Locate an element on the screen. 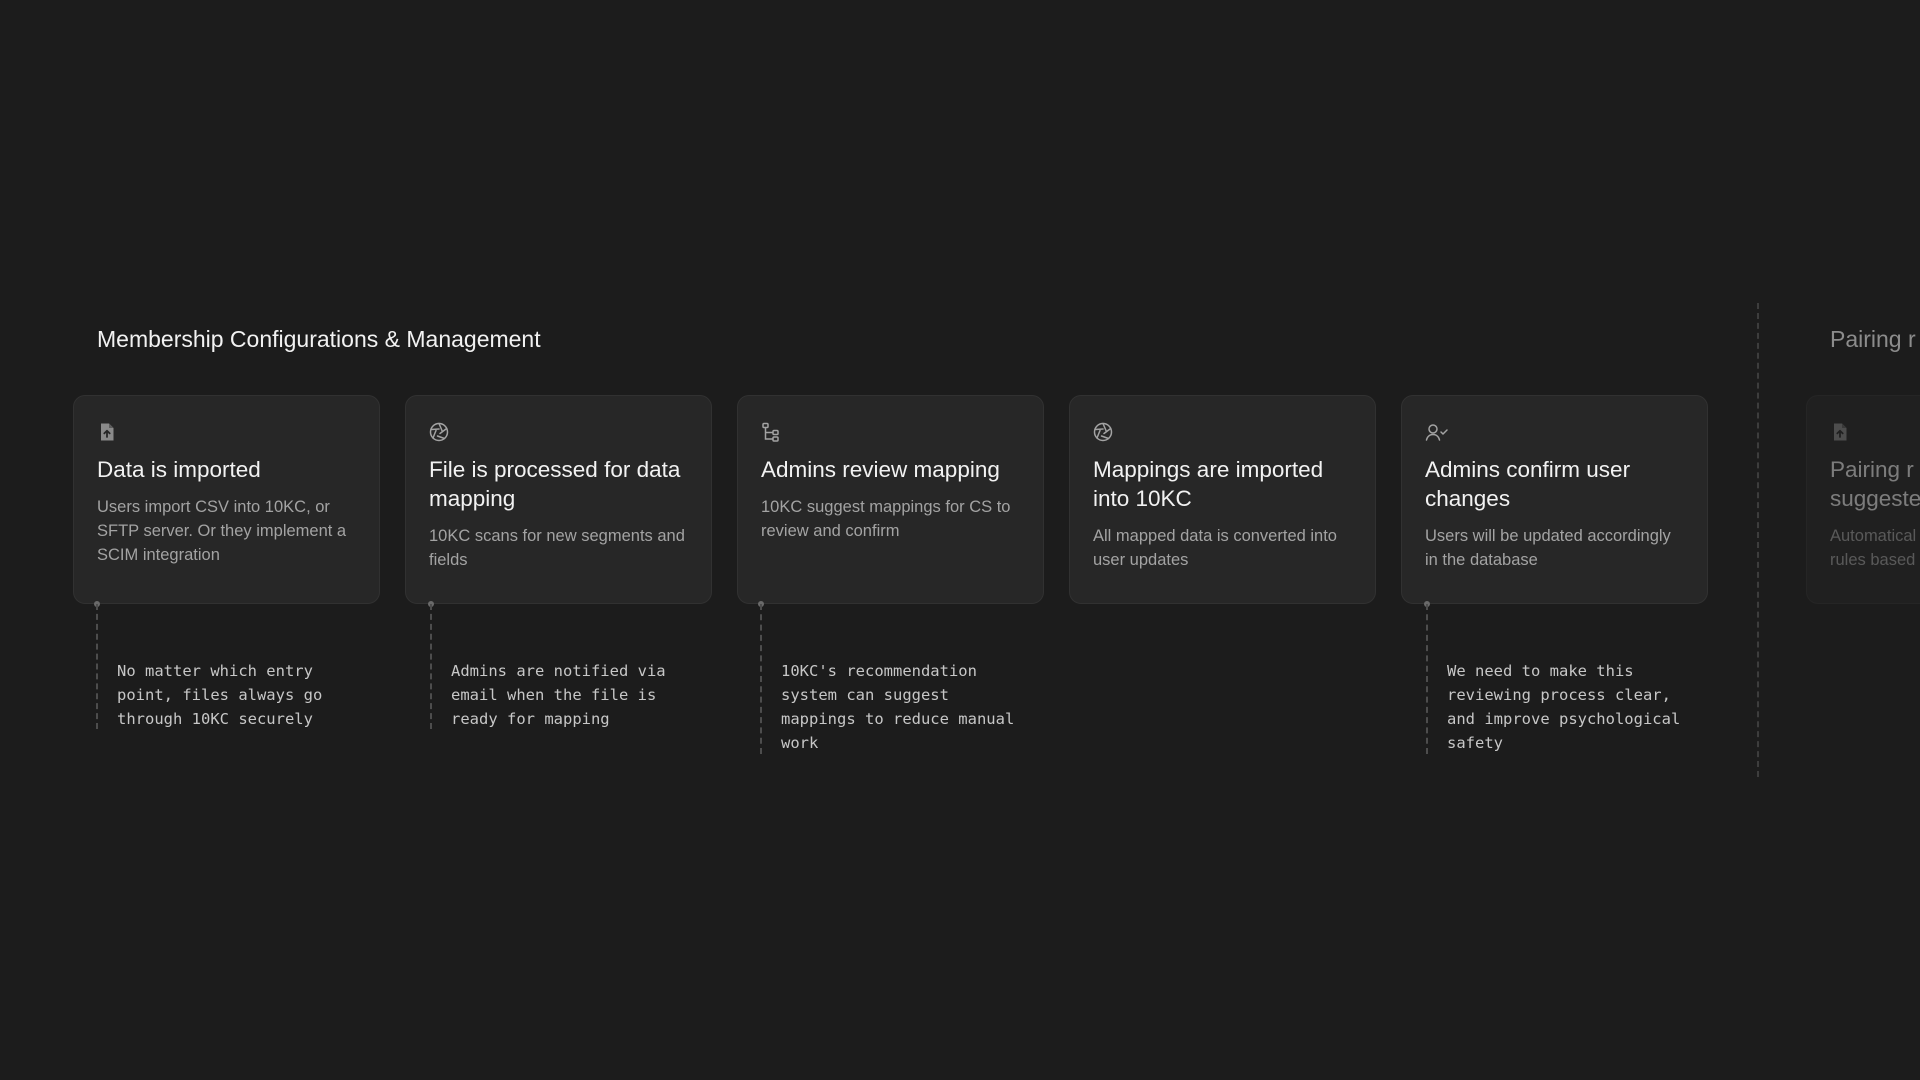 This screenshot has width=1920, height=1080. card-title: Admins review mapping is located at coordinates (880, 469).